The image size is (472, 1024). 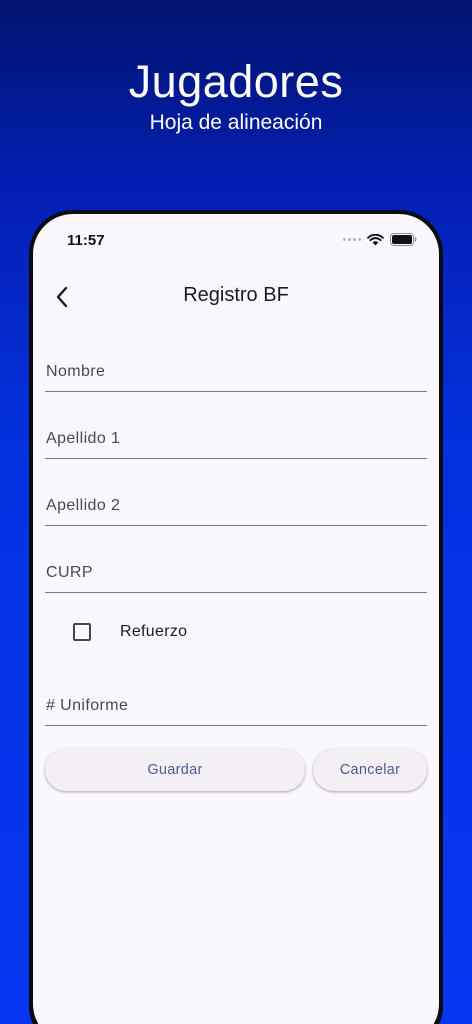 I want to click on apellido1-input, so click(x=236, y=433).